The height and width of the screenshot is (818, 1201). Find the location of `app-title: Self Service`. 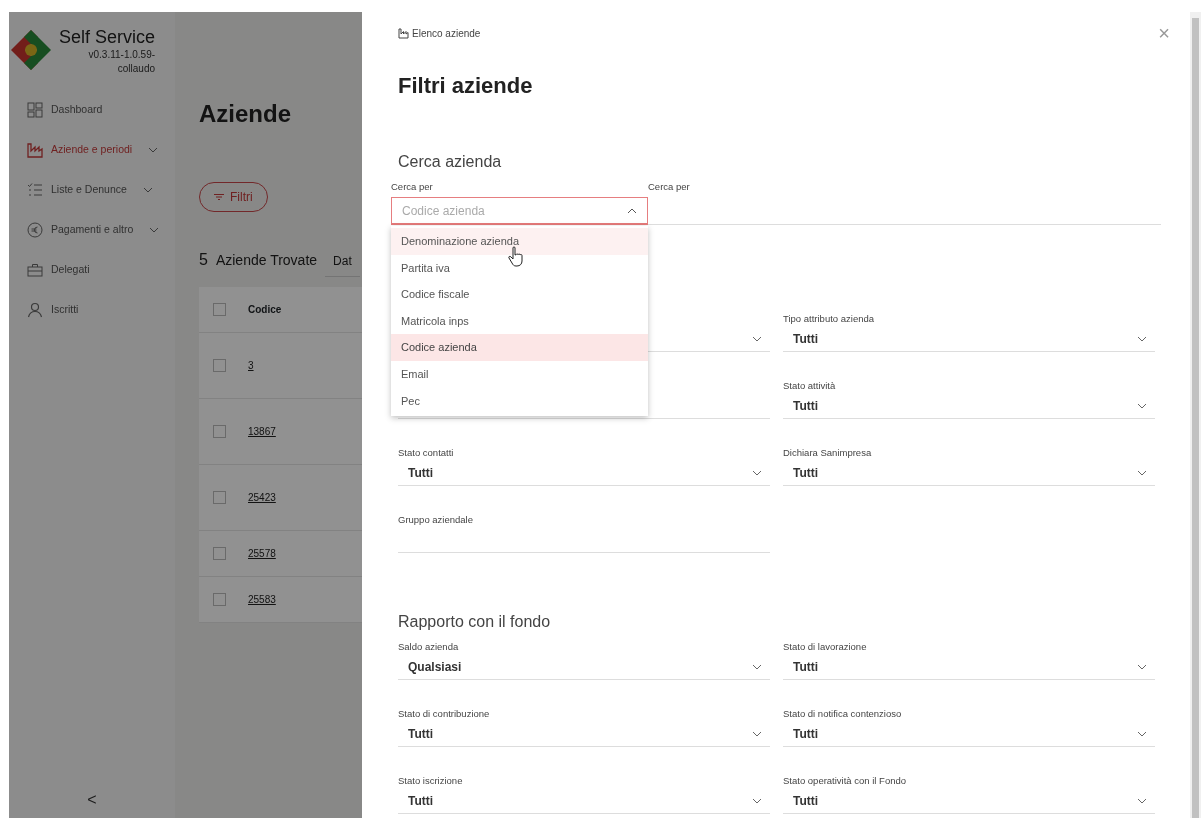

app-title: Self Service is located at coordinates (107, 38).